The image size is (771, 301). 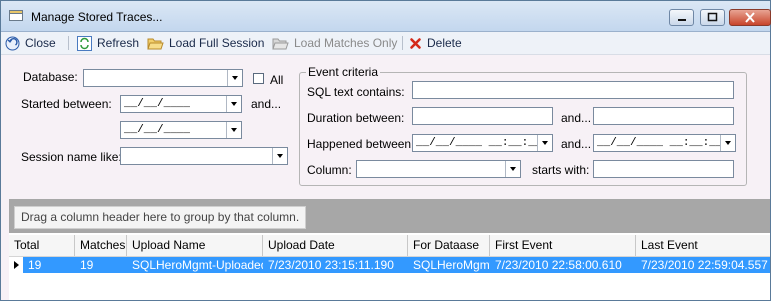 What do you see at coordinates (157, 104) in the screenshot?
I see `started-from-value: __/__/____` at bounding box center [157, 104].